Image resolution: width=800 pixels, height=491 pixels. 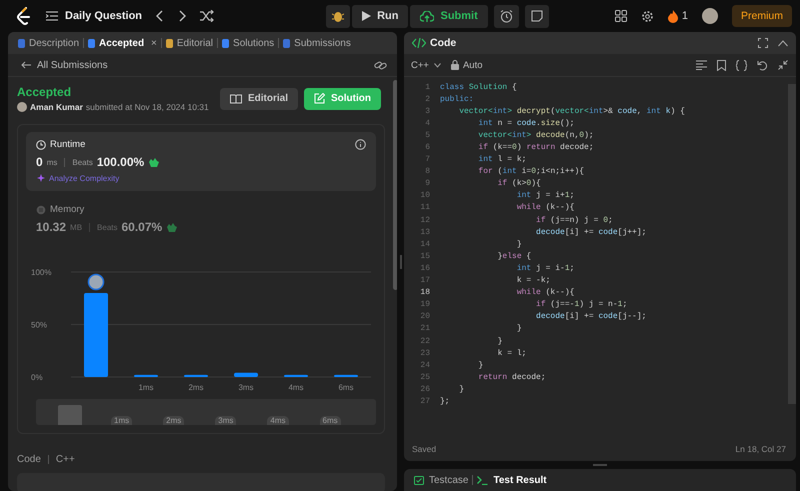 What do you see at coordinates (426, 65) in the screenshot?
I see `language-dropdown: C++` at bounding box center [426, 65].